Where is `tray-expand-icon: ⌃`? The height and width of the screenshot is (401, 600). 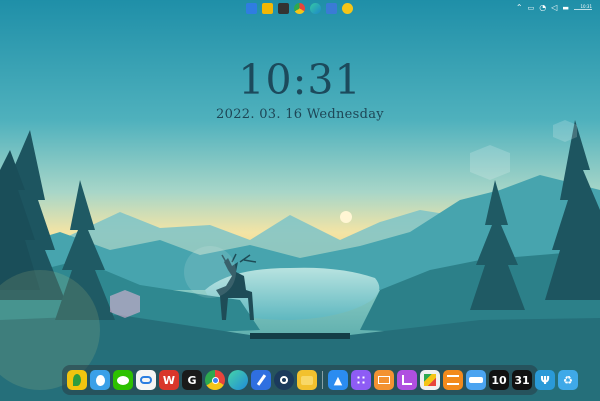
tray-expand-icon: ⌃ is located at coordinates (519, 8).